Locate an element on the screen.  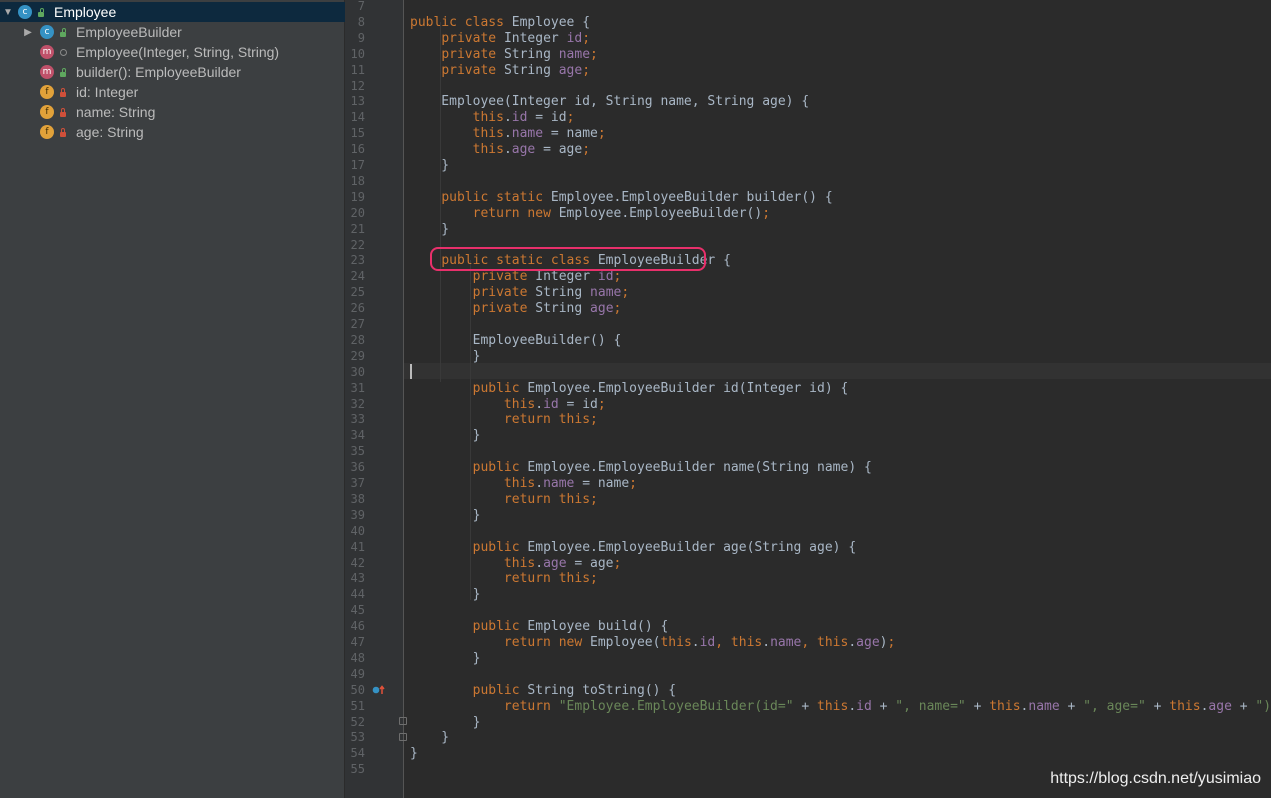
structure-item-label: Employee is located at coordinates (85, 12).